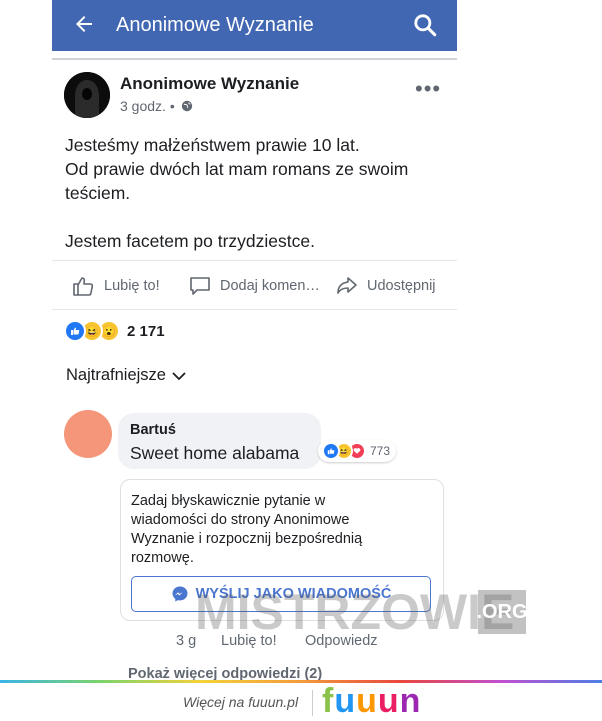 The height and width of the screenshot is (721, 602). I want to click on post-time: 3 godz. •, so click(156, 106).